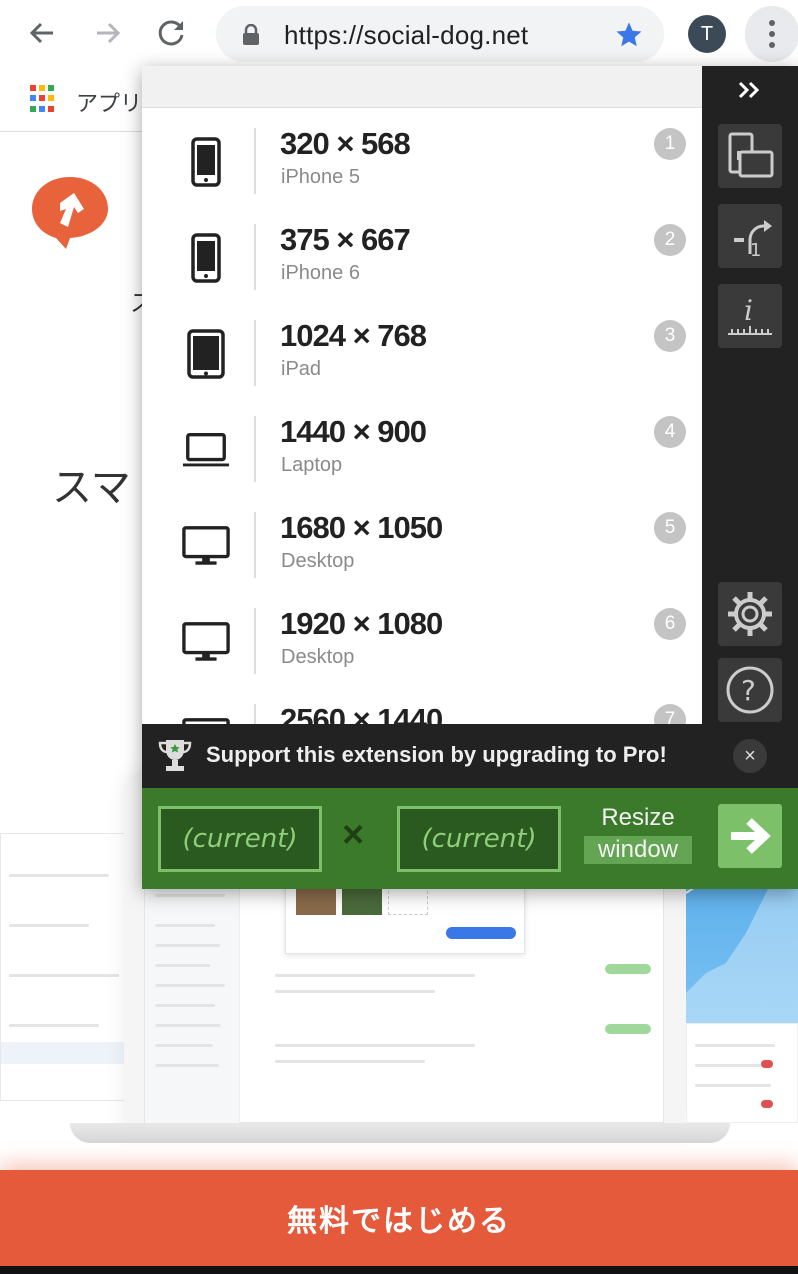 Image resolution: width=798 pixels, height=1274 pixels. Describe the element at coordinates (400, 1133) in the screenshot. I see `laptop-base` at that location.